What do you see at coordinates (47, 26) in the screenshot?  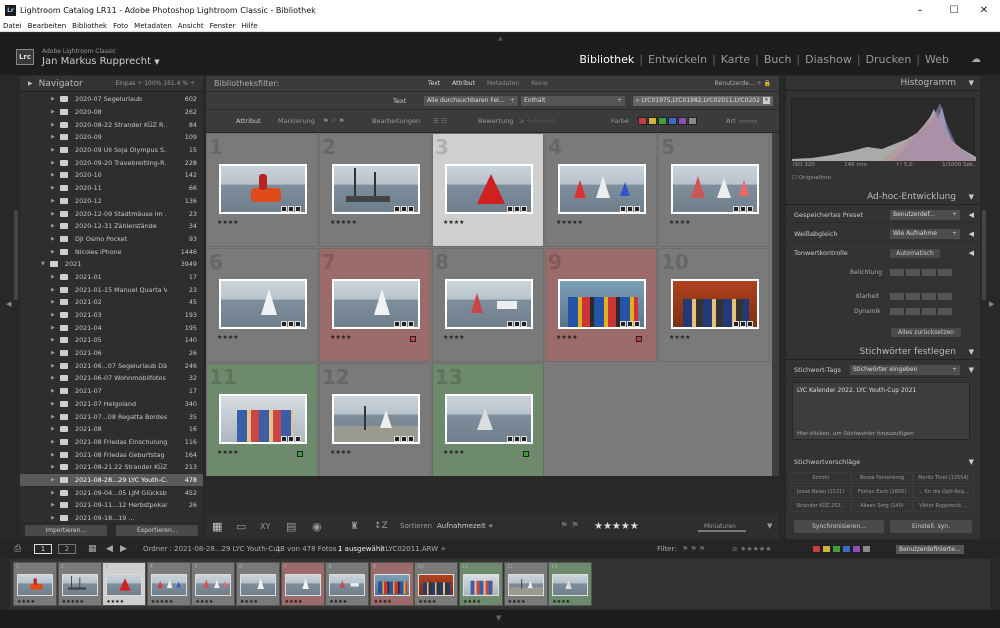 I see `menu-item-1: Bearbeiten` at bounding box center [47, 26].